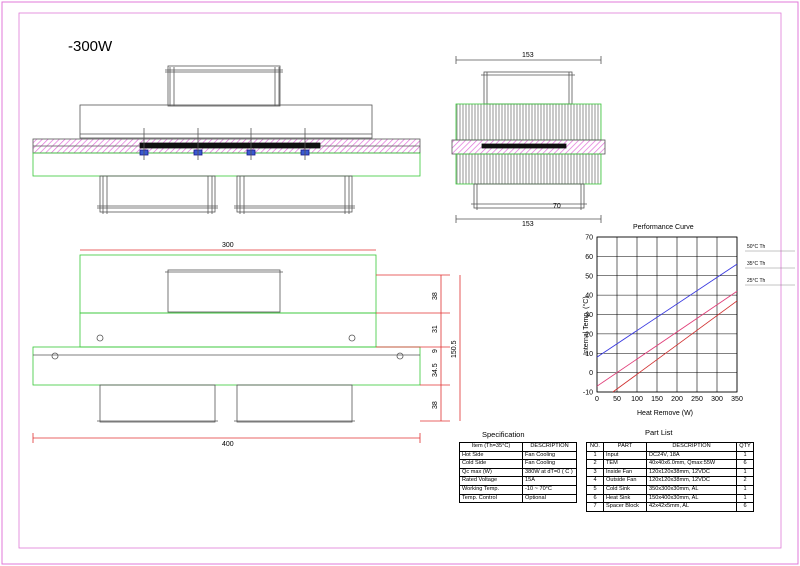  I want to click on dim-side-bottom-width: 153, so click(528, 224).